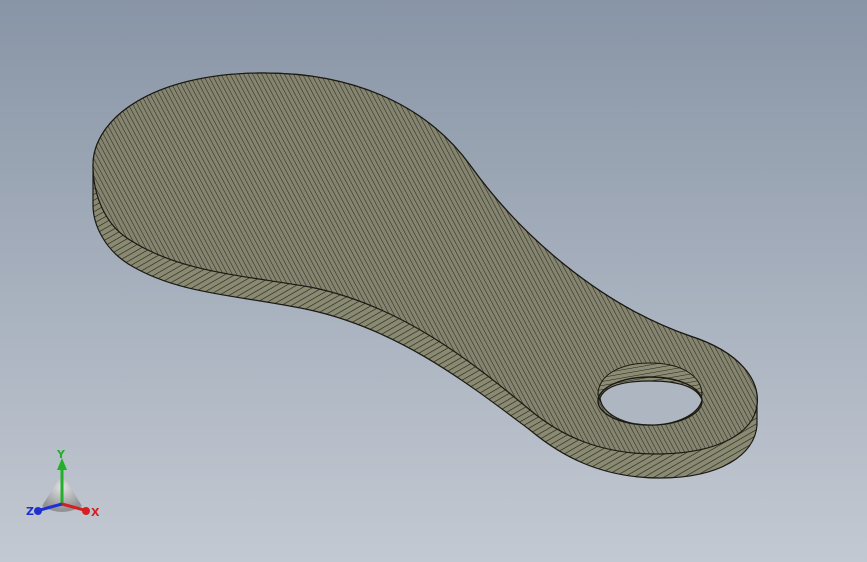 The width and height of the screenshot is (867, 562). I want to click on z-axis-label: Z, so click(30, 511).